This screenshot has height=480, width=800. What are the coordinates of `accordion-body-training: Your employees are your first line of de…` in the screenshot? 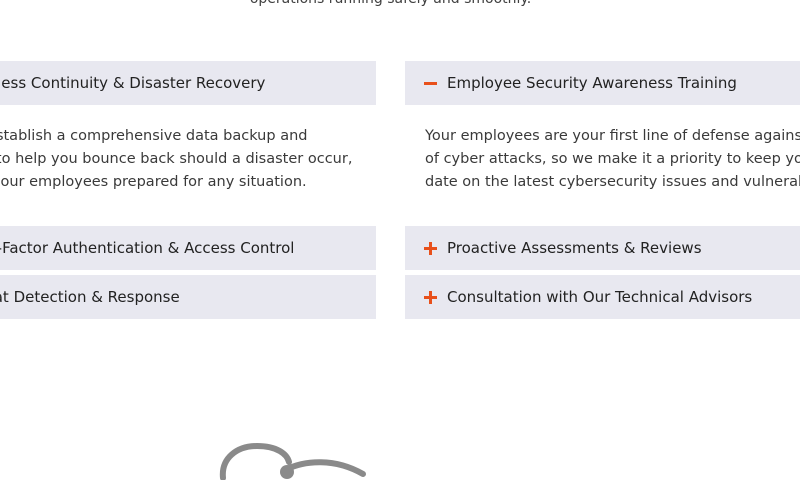 It's located at (612, 159).